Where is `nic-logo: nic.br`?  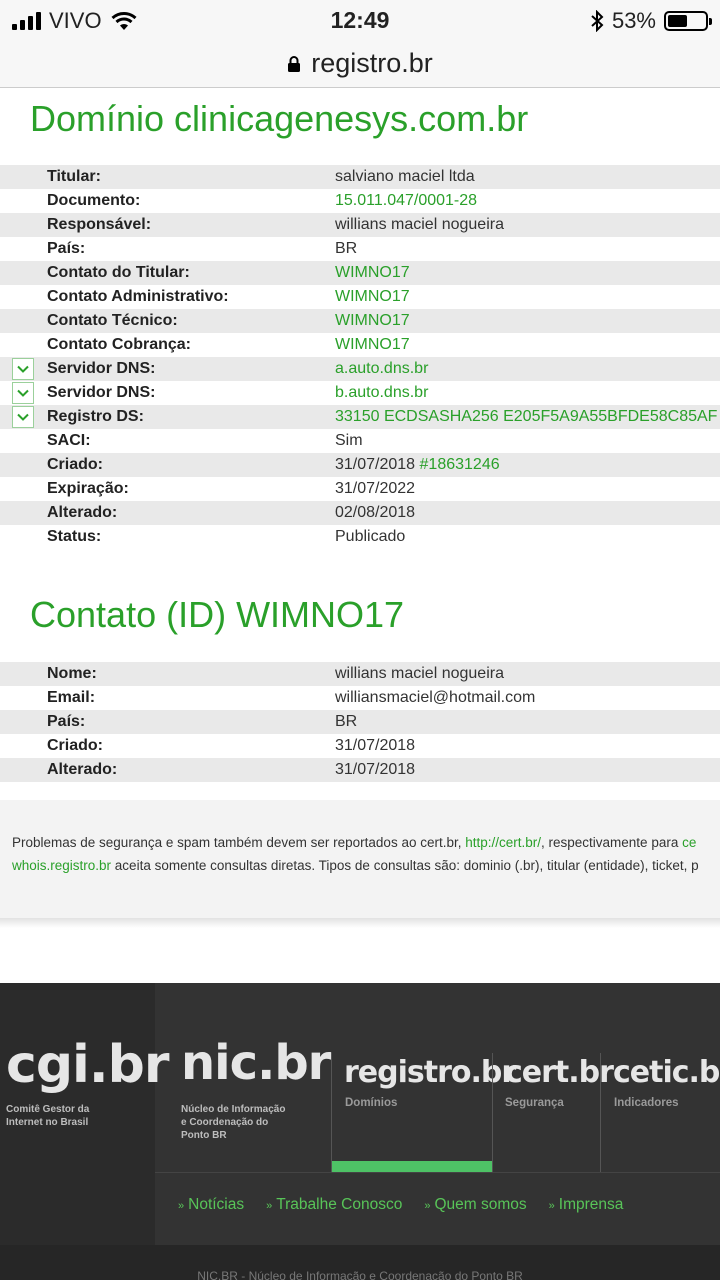
nic-logo: nic.br is located at coordinates (256, 1063).